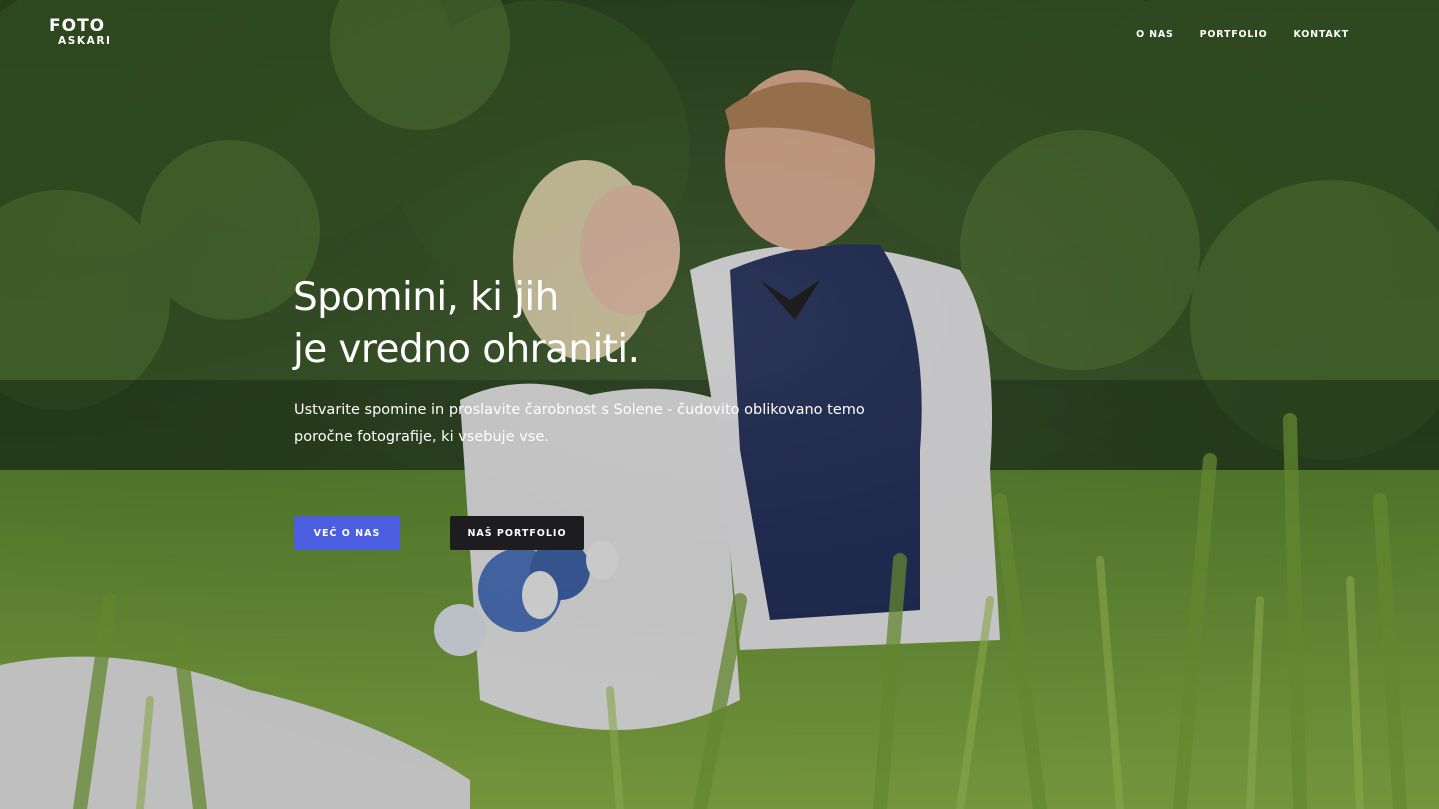 Image resolution: width=1439 pixels, height=809 pixels. Describe the element at coordinates (1234, 34) in the screenshot. I see `nav-link-portfolio: PORTFOLIO` at that location.